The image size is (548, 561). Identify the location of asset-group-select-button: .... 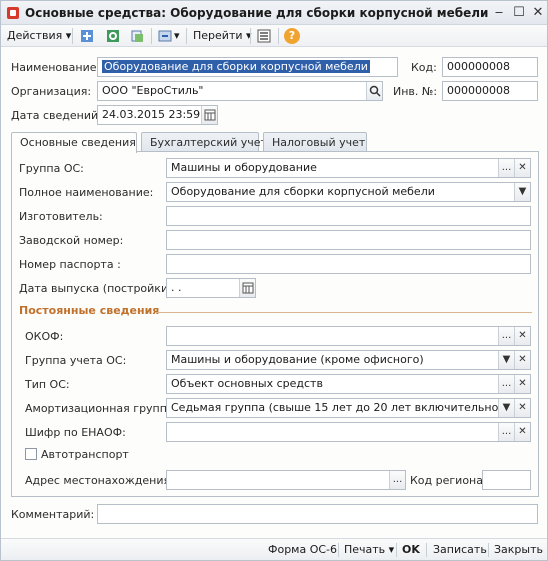
(506, 168).